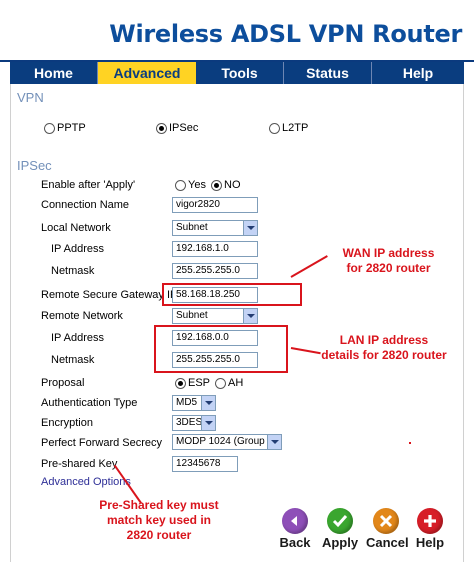 The image size is (474, 562). Describe the element at coordinates (215, 228) in the screenshot. I see `local-network-select: Subnet` at that location.